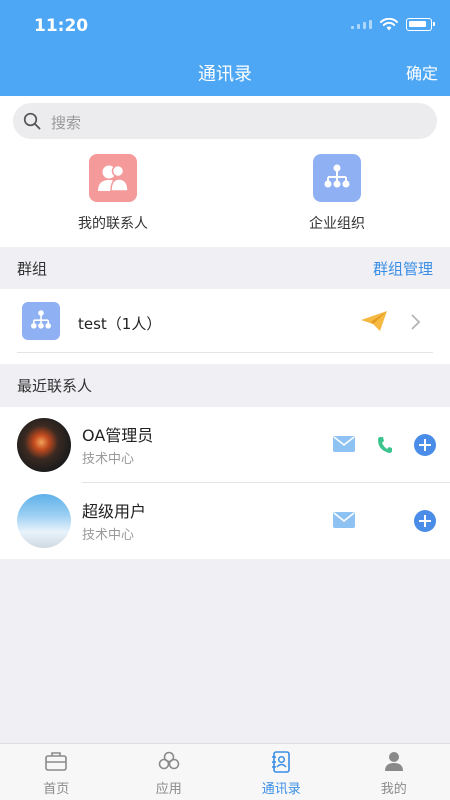 The height and width of the screenshot is (800, 450). What do you see at coordinates (389, 24) in the screenshot?
I see `wifi-icon` at bounding box center [389, 24].